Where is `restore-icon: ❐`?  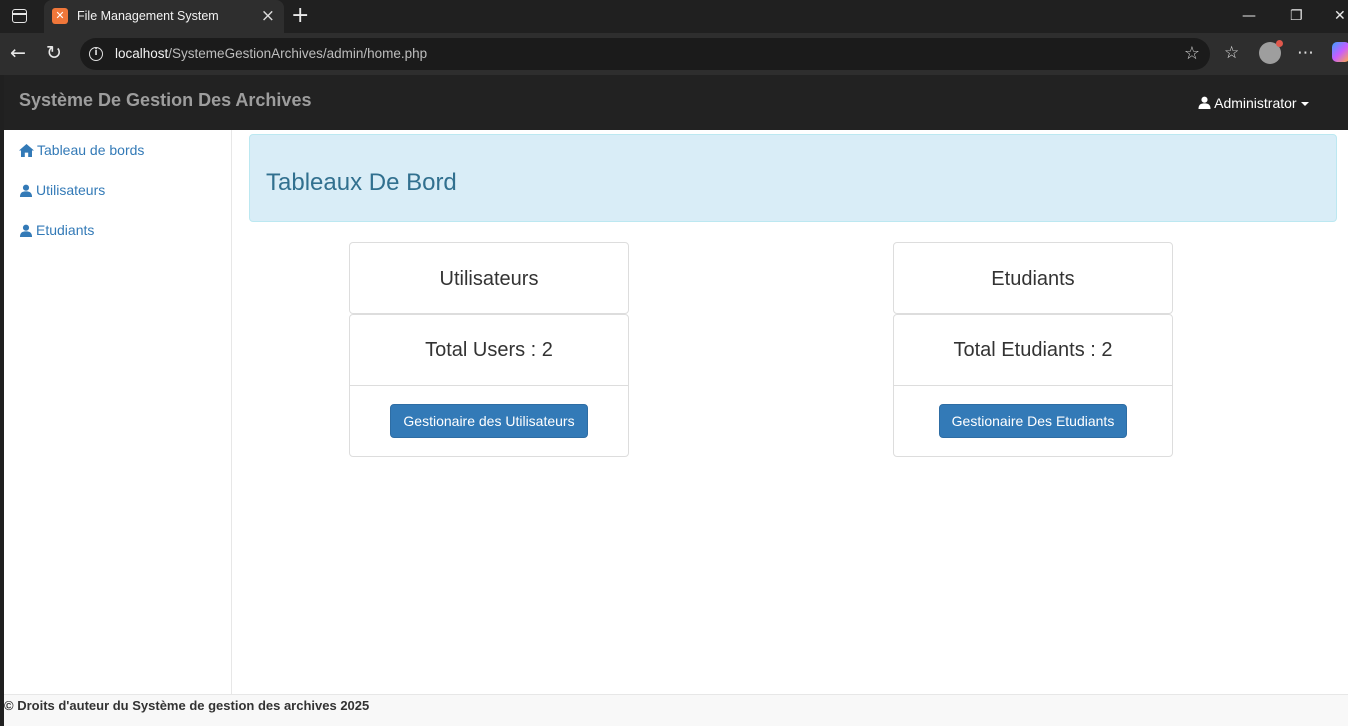 restore-icon: ❐ is located at coordinates (1296, 16).